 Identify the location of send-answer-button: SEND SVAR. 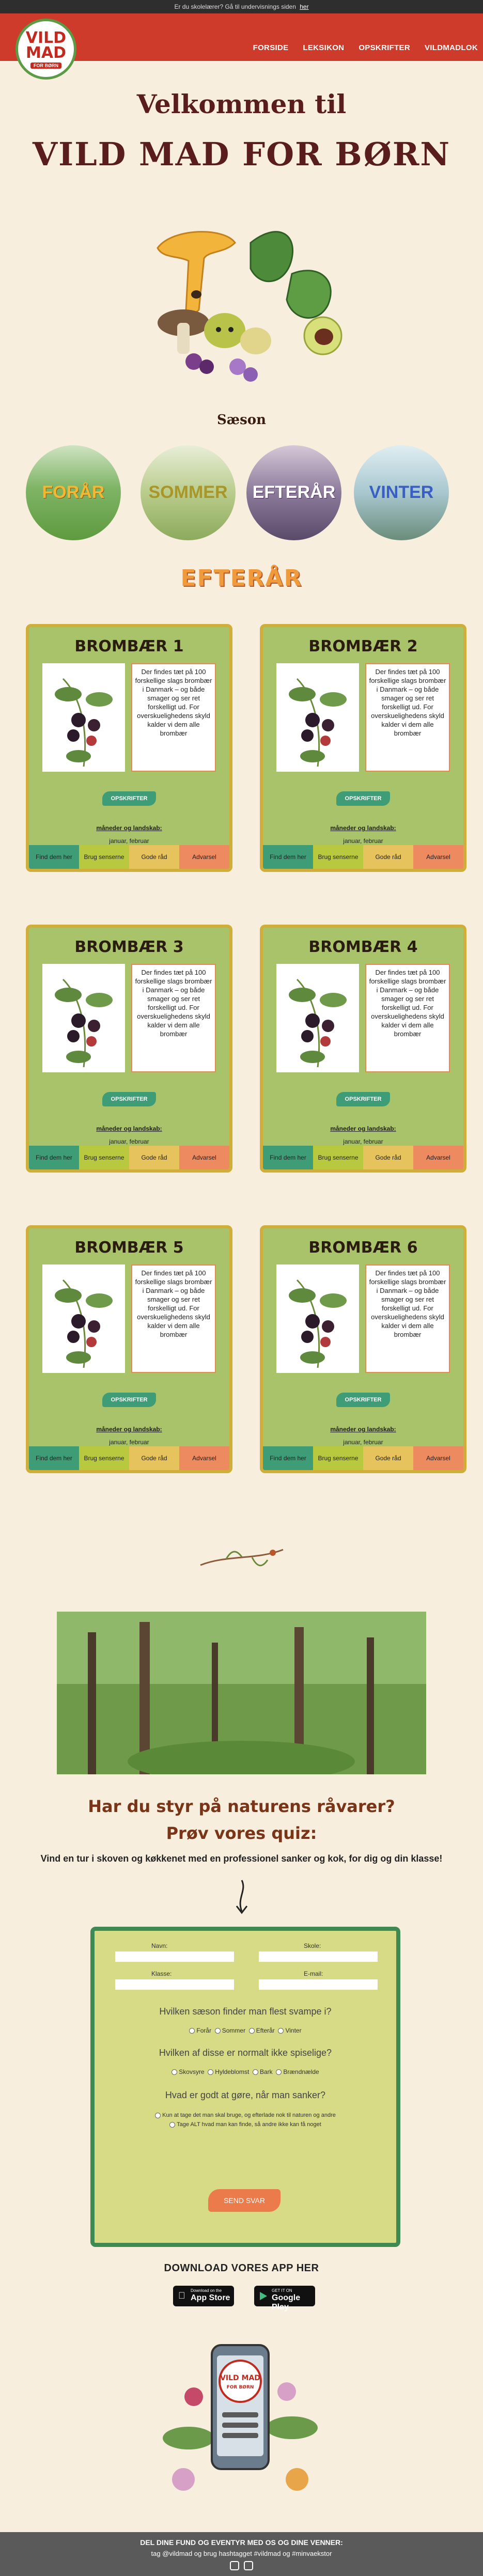
(245, 2201).